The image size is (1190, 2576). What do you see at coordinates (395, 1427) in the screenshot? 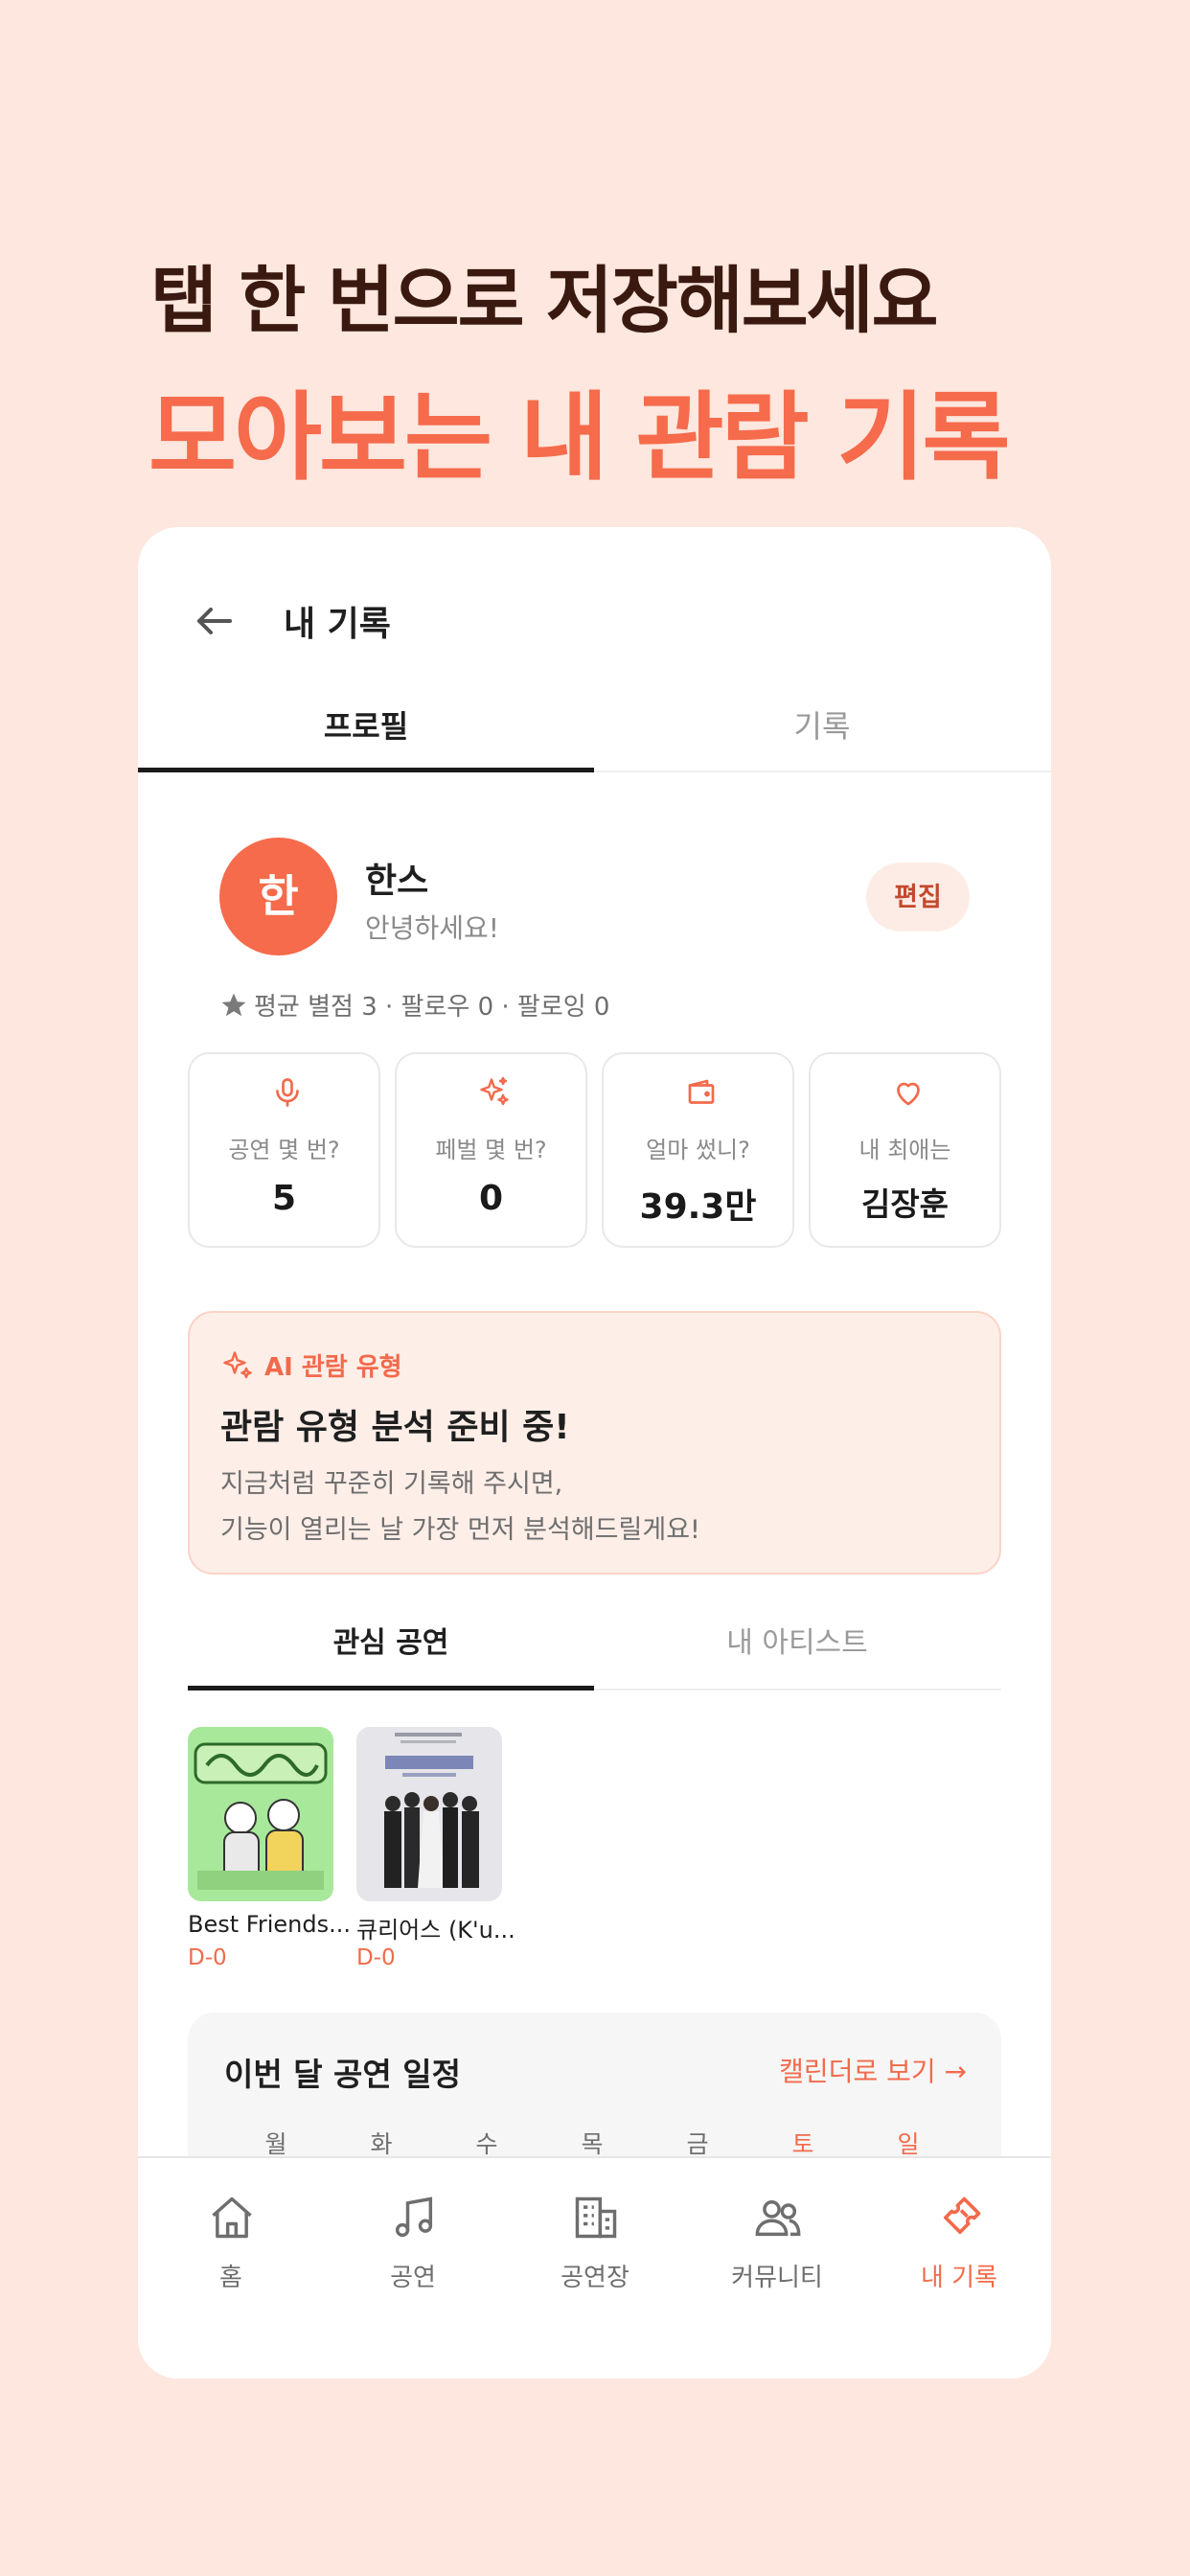
I see `ai-title: 관람 유형 분석 준비 중!` at bounding box center [395, 1427].